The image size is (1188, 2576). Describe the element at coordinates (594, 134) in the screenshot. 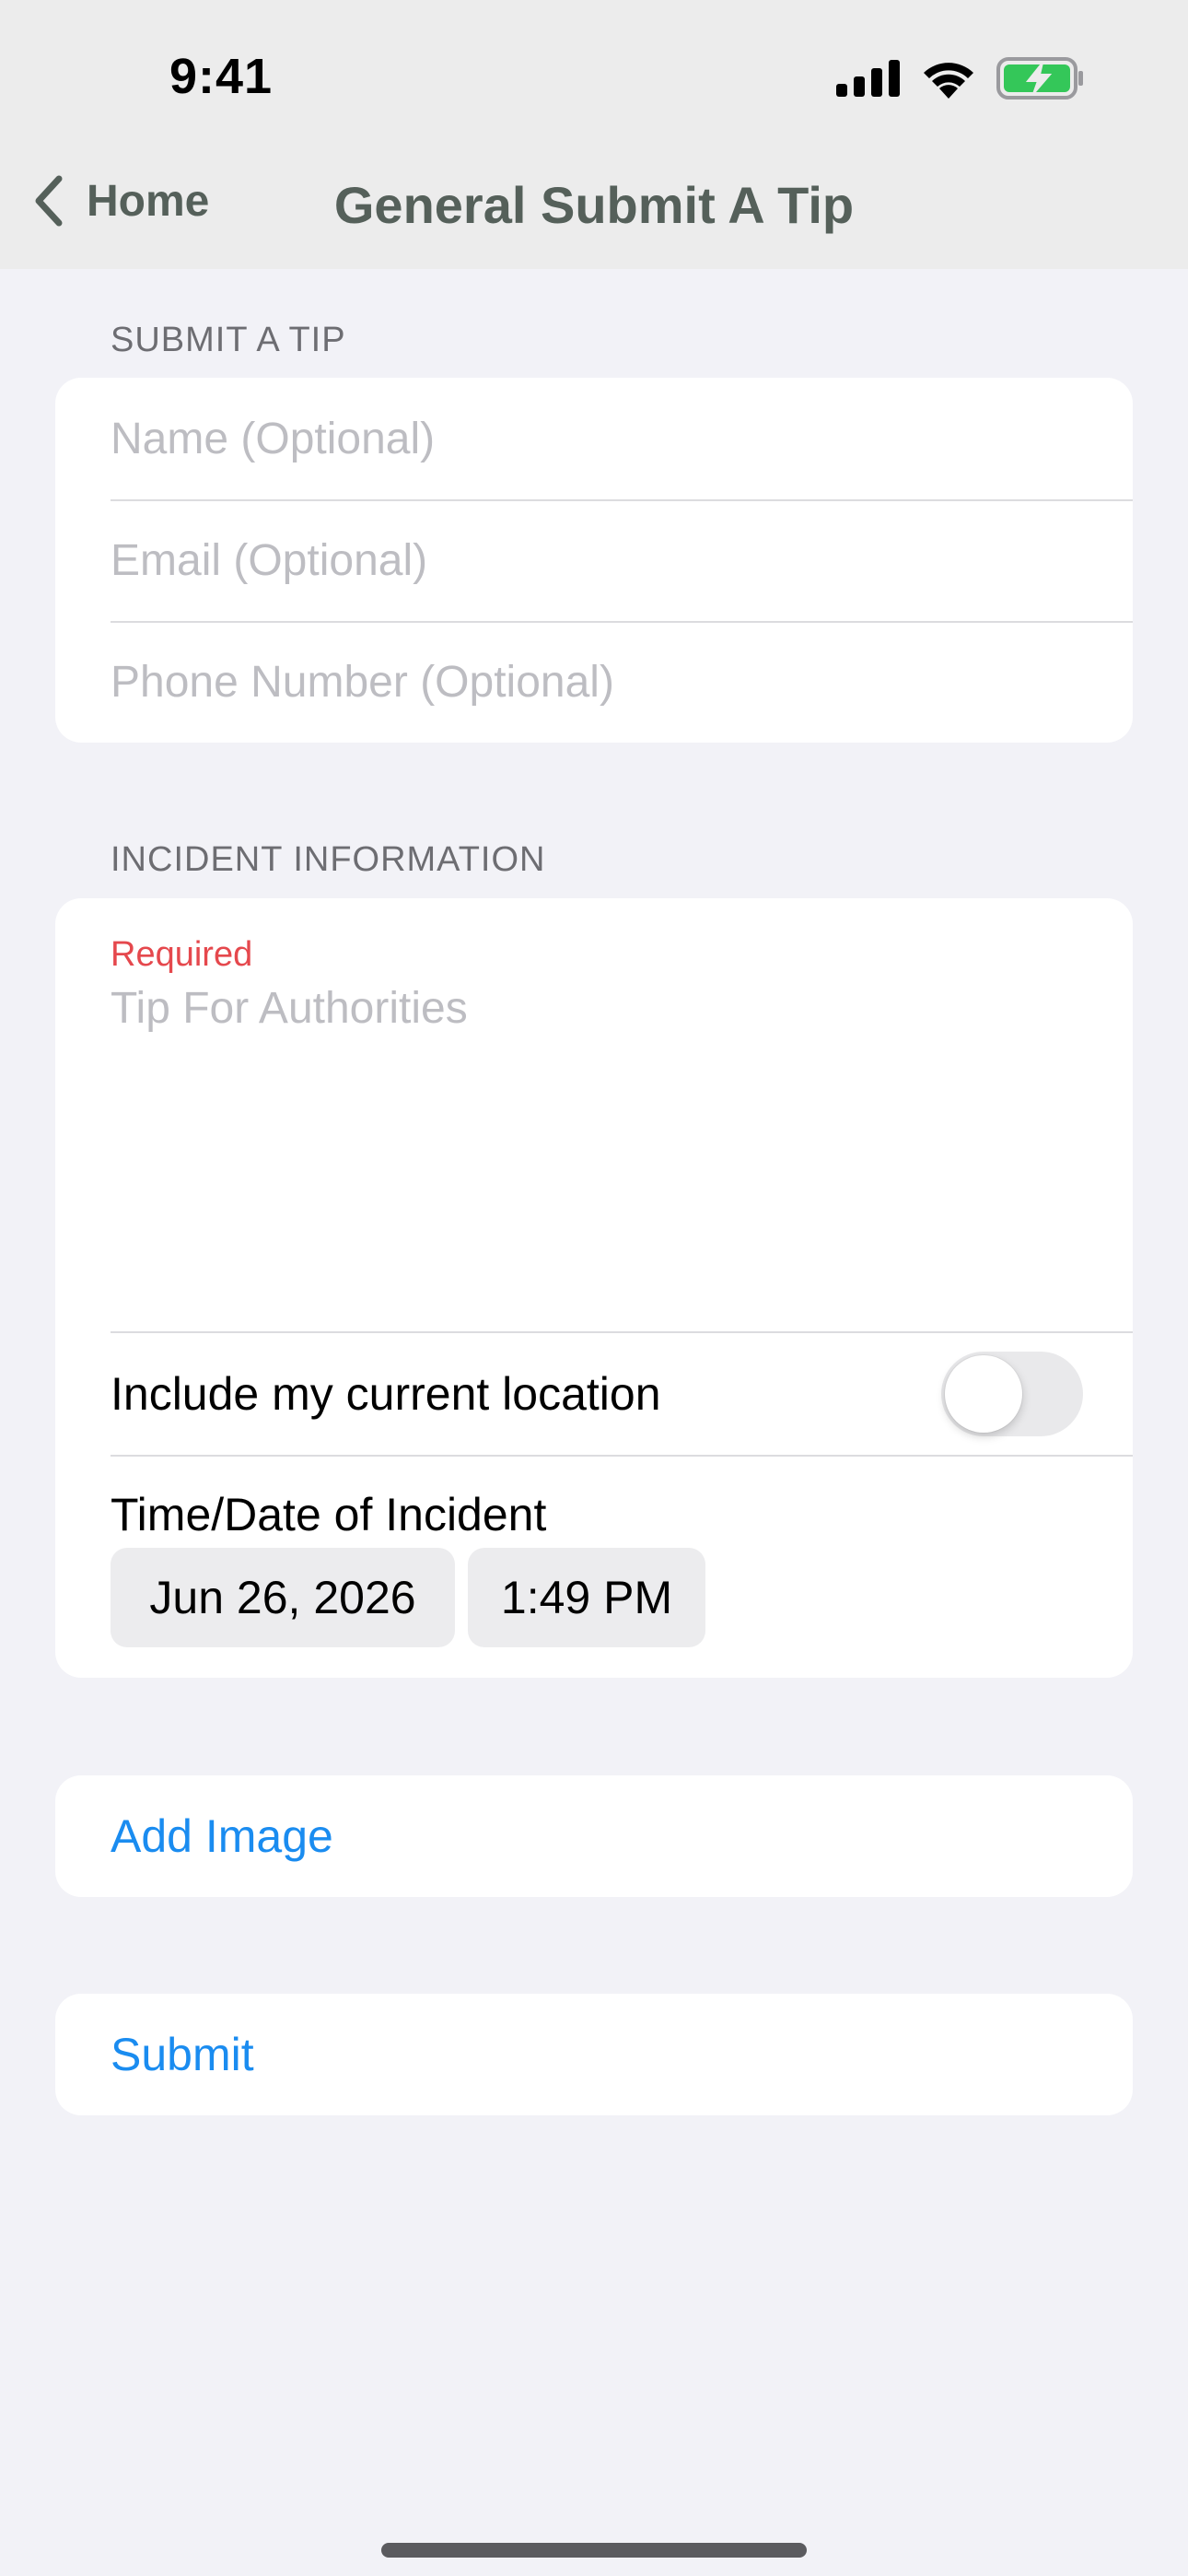

I see `top-bar: 9:41 Home General Submit A Tip` at that location.